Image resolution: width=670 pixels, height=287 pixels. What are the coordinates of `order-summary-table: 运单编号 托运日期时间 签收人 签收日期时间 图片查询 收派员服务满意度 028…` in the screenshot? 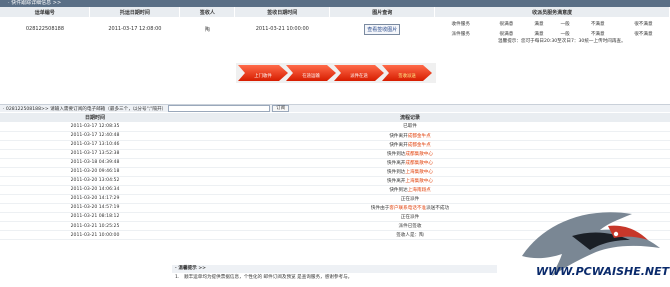 It's located at (335, 24).